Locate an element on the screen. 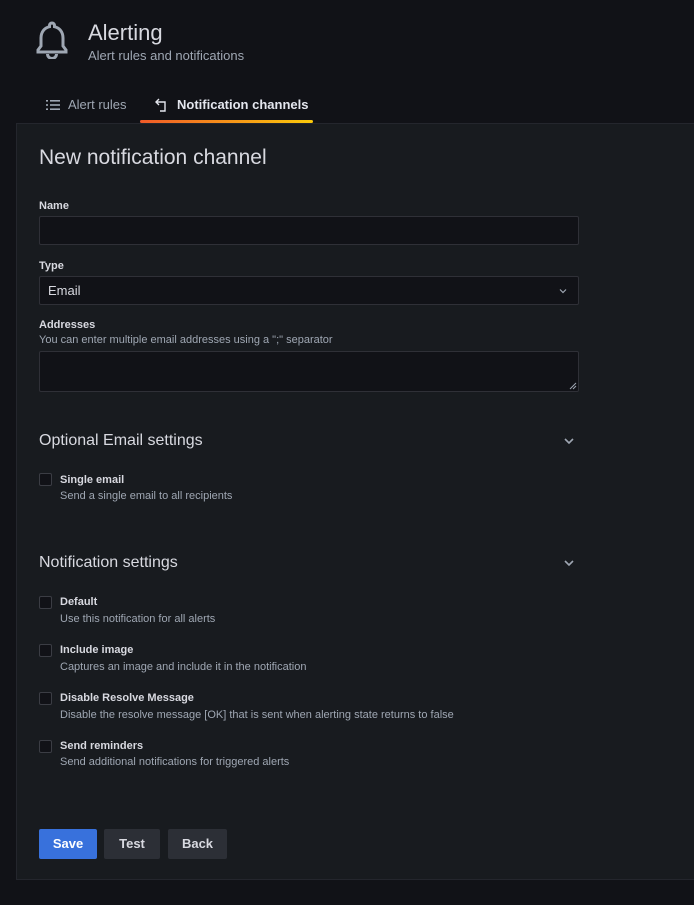 The image size is (694, 905). single-email-checkbox is located at coordinates (45, 479).